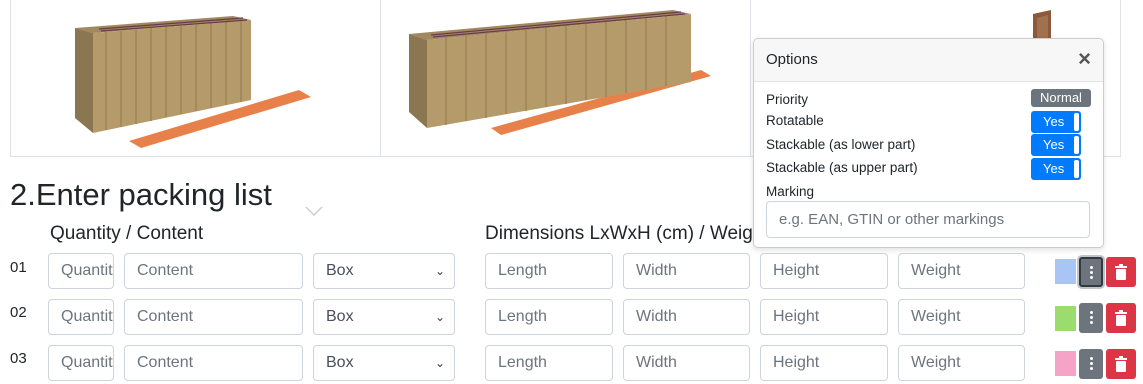 This screenshot has width=1143, height=384. What do you see at coordinates (18, 358) in the screenshot?
I see `row-number: 03` at bounding box center [18, 358].